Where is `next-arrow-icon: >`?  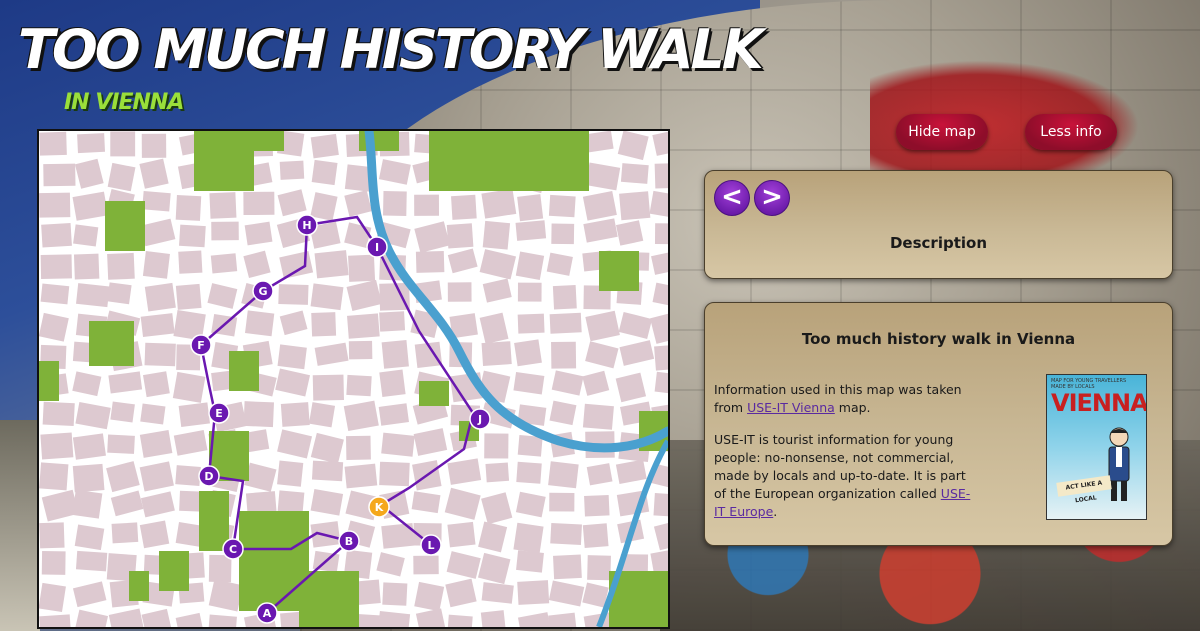
next-arrow-icon: > is located at coordinates (772, 198).